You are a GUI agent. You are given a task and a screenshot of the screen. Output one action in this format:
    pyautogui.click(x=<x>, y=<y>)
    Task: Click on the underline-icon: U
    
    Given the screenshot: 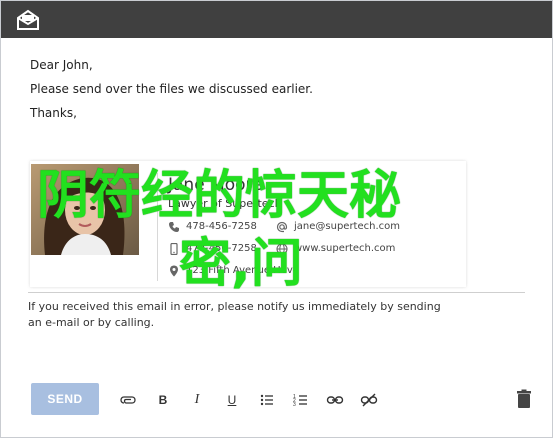 What is the action you would take?
    pyautogui.click(x=232, y=400)
    